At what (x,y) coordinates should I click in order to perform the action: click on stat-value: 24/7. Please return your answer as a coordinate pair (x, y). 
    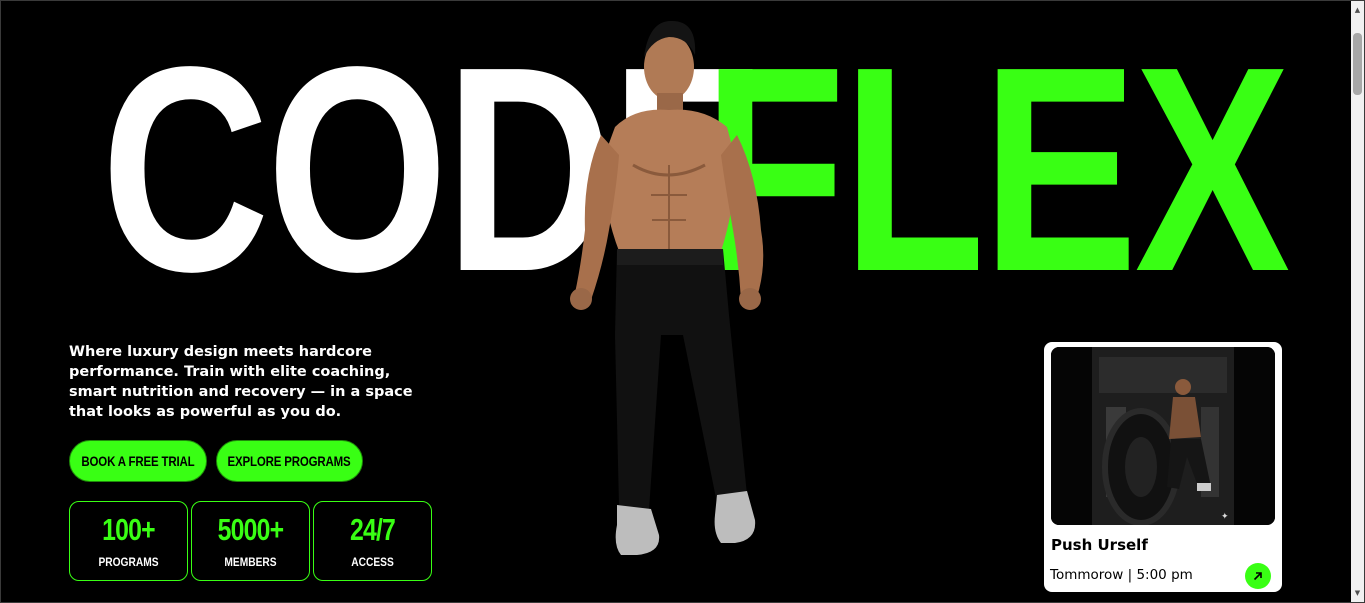
    Looking at the image, I should click on (372, 529).